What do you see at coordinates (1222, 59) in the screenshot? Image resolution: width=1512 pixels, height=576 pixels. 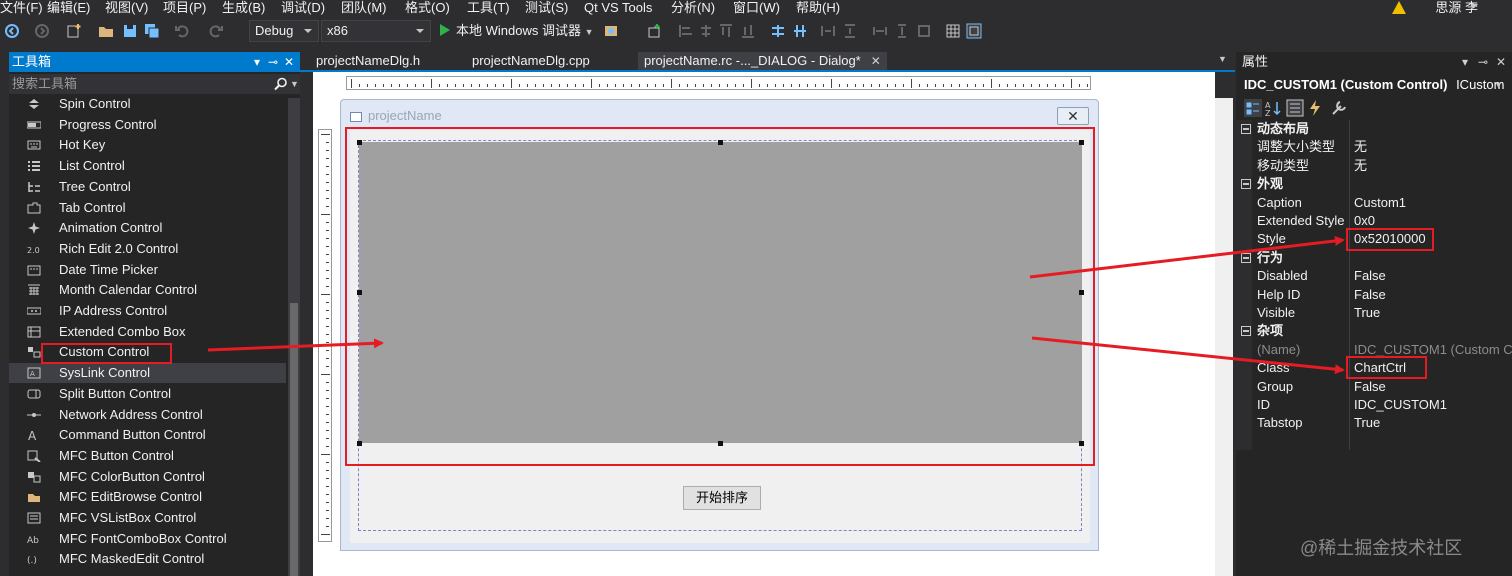 I see `tab-list-icon: ▼` at bounding box center [1222, 59].